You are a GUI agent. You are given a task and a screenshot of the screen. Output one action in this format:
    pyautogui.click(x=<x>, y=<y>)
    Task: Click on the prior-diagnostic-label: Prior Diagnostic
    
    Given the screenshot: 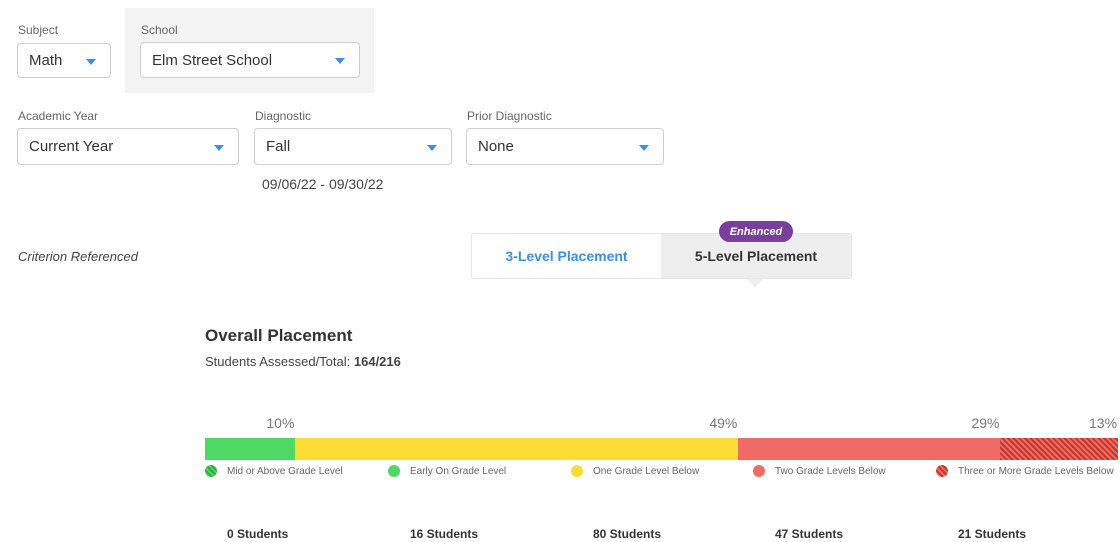 What is the action you would take?
    pyautogui.click(x=509, y=116)
    